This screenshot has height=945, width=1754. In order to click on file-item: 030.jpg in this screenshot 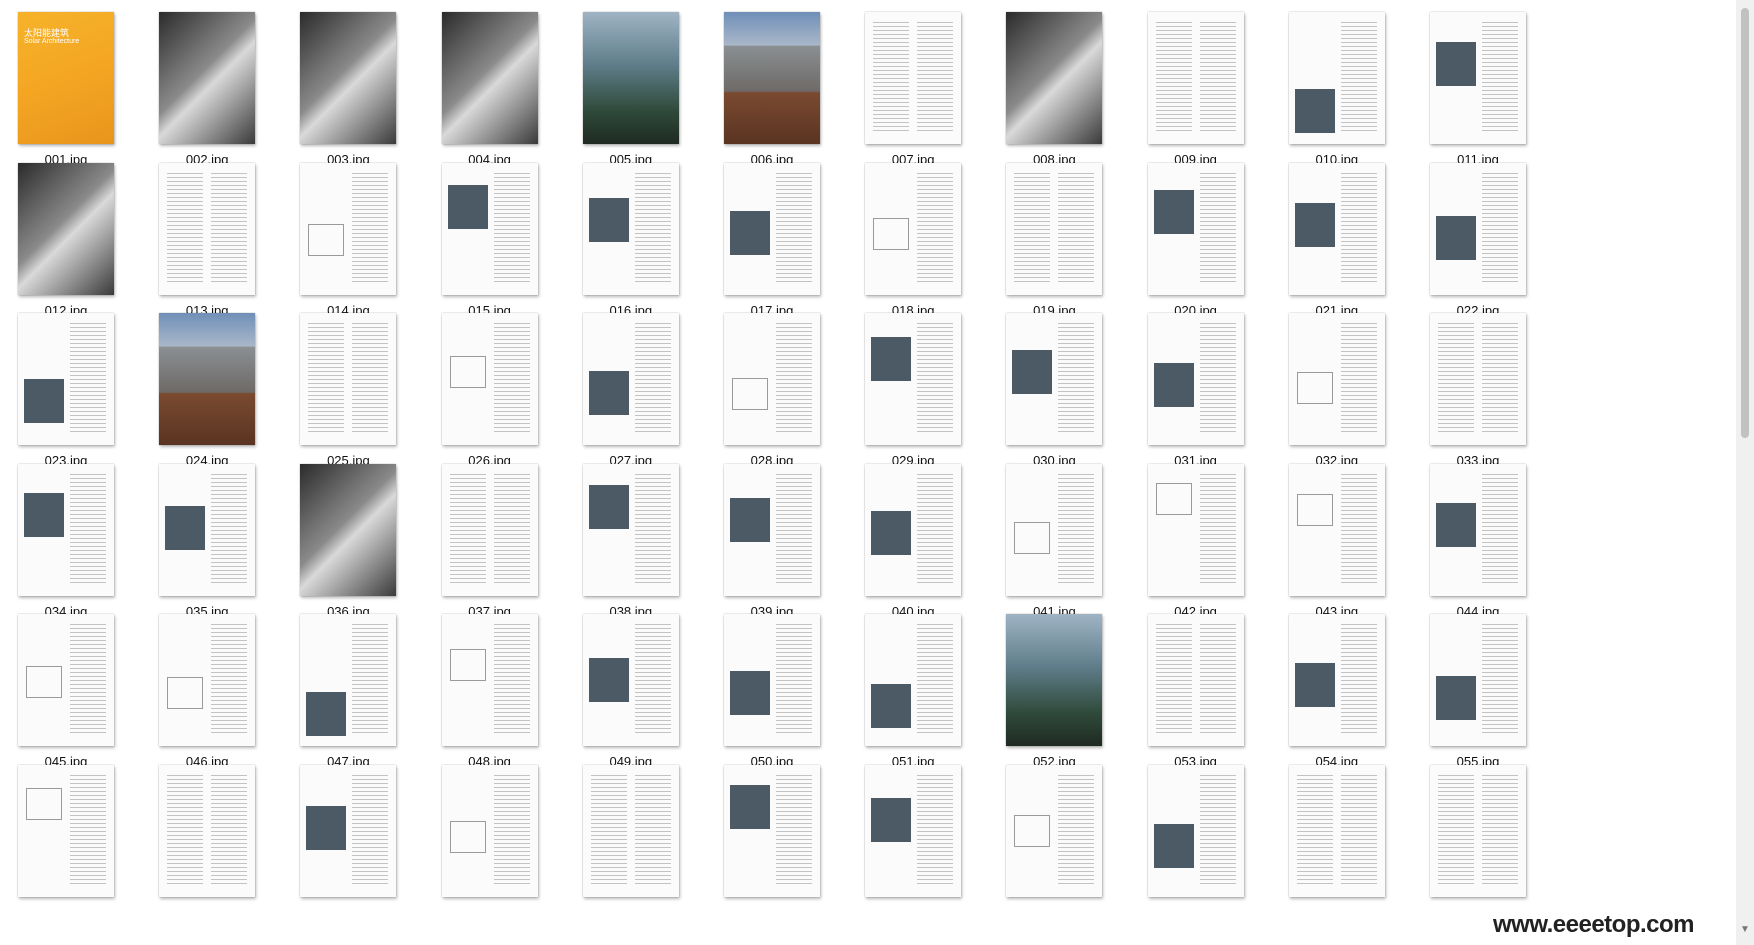, I will do `click(1071, 393)`.